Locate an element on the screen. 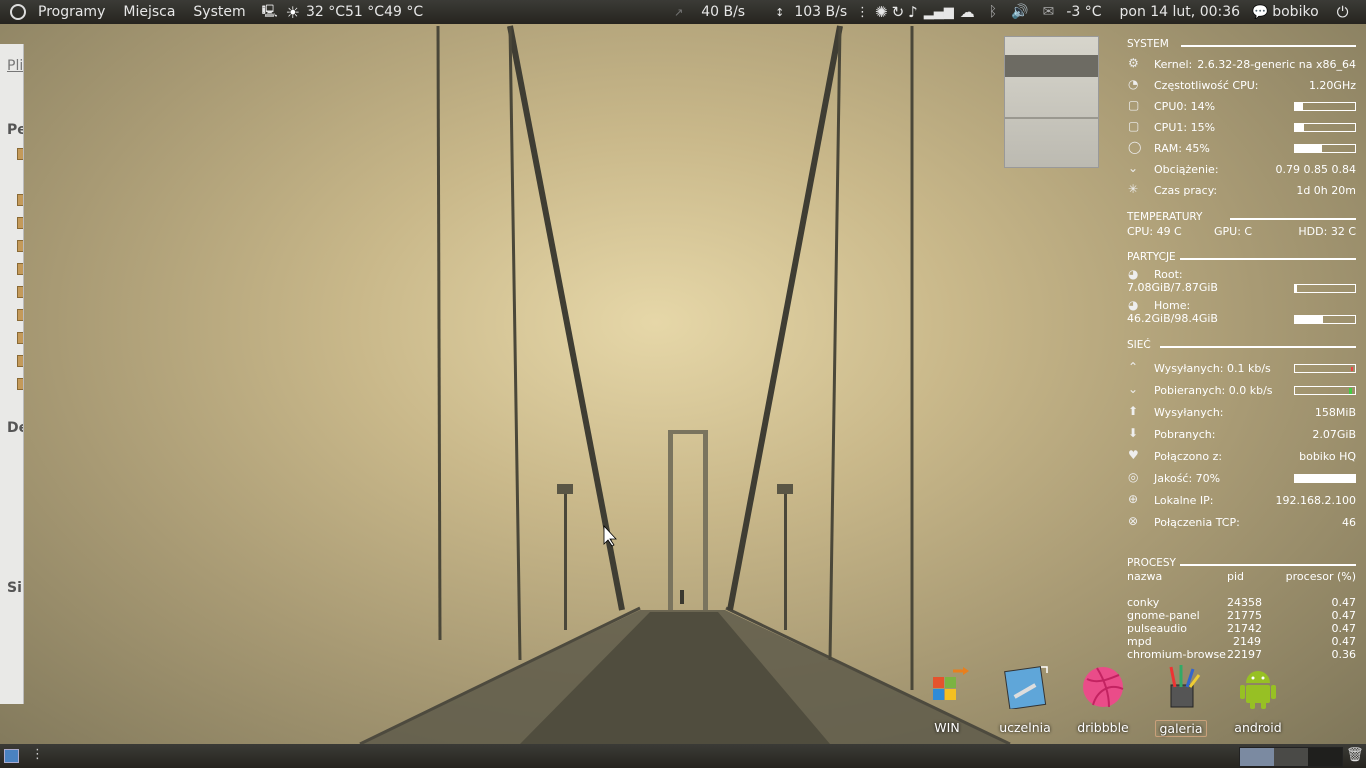 Image resolution: width=1366 pixels, height=768 pixels. cpu-temp: CPU: 49 C is located at coordinates (1154, 231).